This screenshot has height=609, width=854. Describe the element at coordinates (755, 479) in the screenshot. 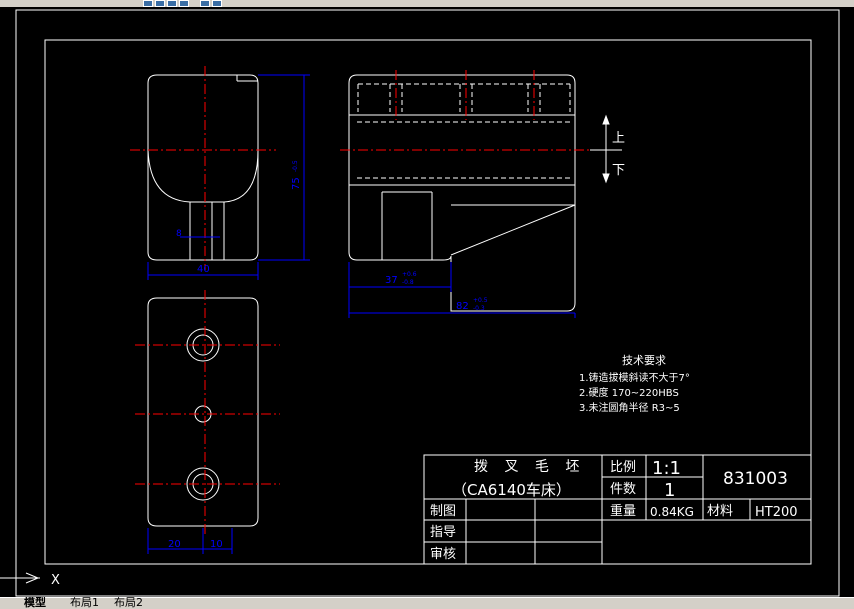

I see `drawing-number: 831003` at that location.